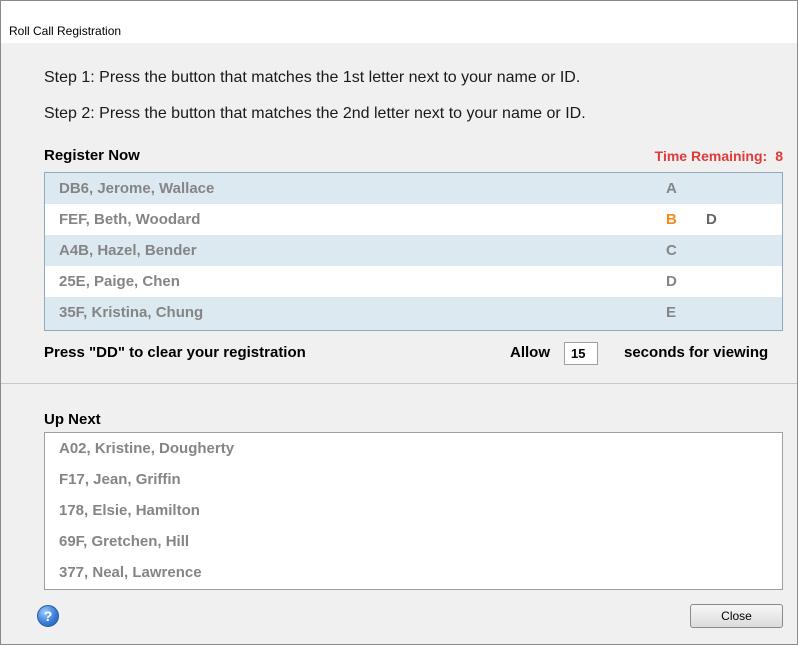  I want to click on time-remaining-value: 8, so click(779, 156).